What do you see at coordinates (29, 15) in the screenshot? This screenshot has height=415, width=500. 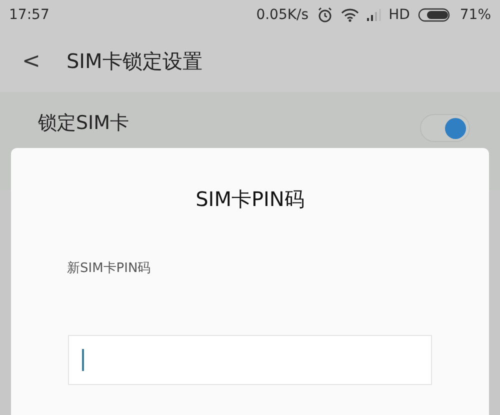 I see `time: 17:57` at bounding box center [29, 15].